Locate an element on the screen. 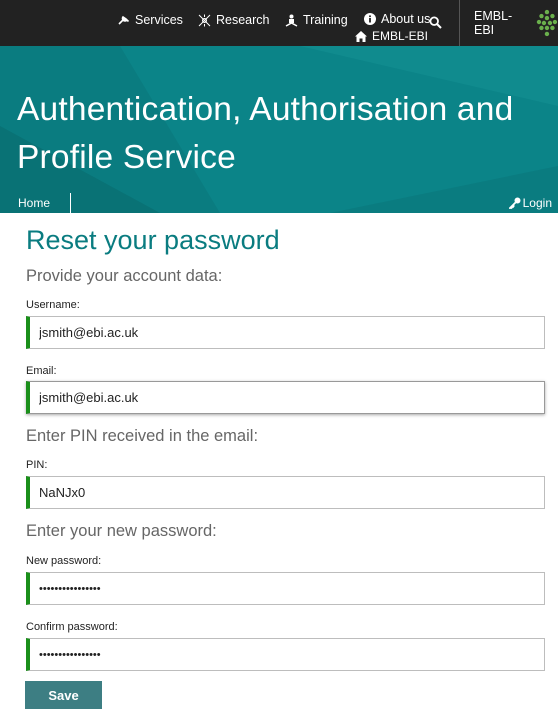 The image size is (558, 709). nav-about-us: About us is located at coordinates (397, 19).